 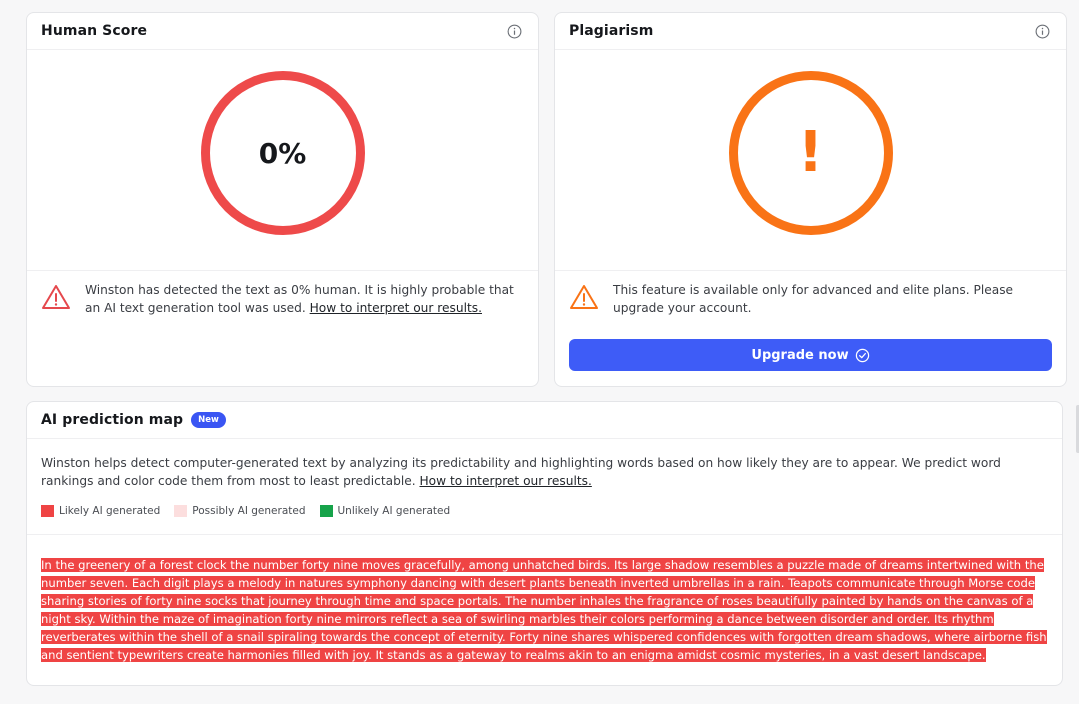 I want to click on divider, so click(x=544, y=534).